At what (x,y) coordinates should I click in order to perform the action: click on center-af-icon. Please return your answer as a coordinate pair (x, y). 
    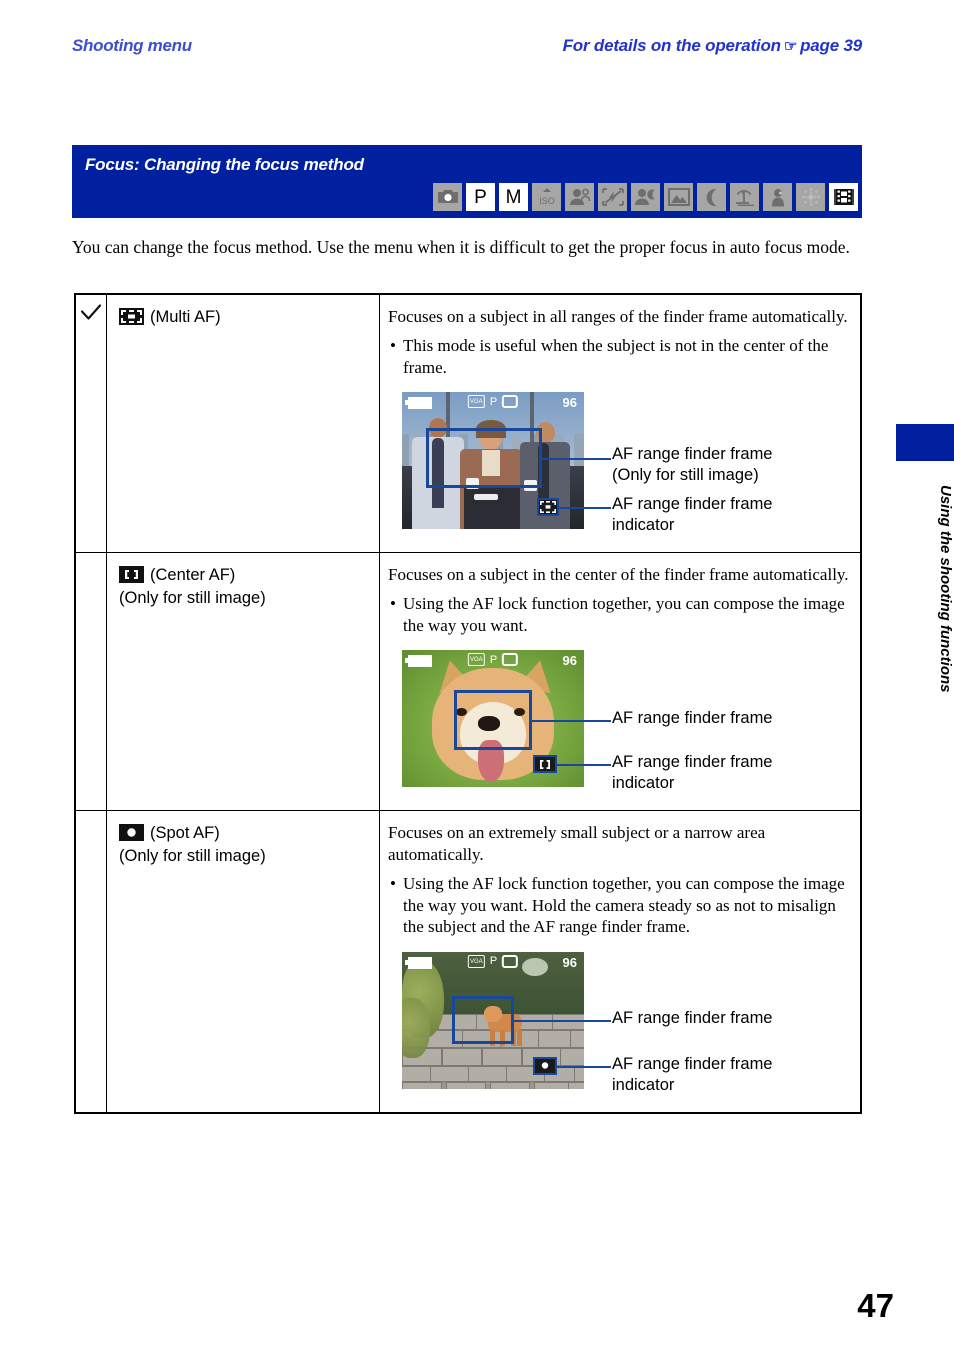
    Looking at the image, I should click on (131, 574).